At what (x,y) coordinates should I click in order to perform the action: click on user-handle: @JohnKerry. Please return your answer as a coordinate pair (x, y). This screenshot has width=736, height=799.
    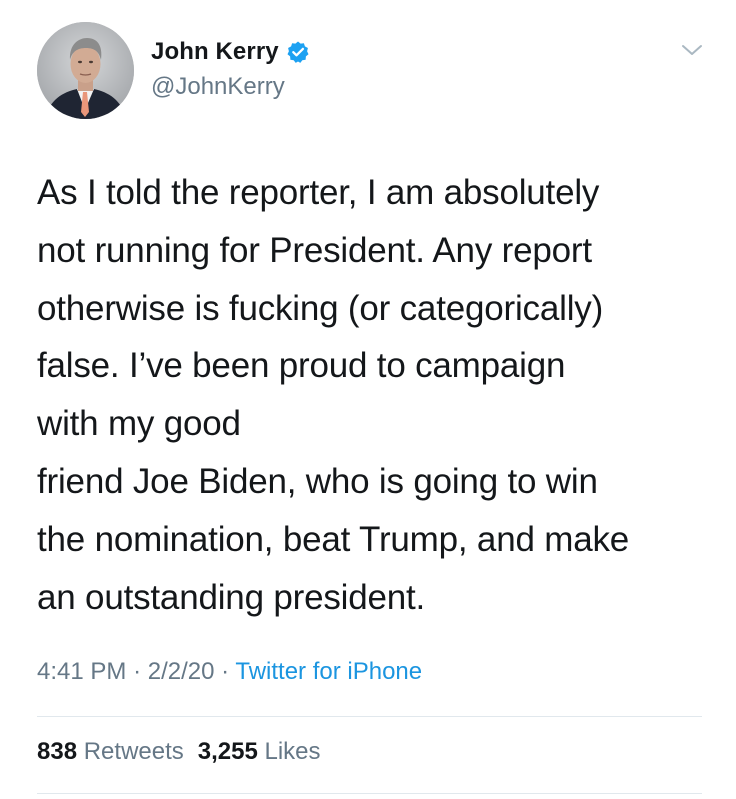
    Looking at the image, I should click on (218, 87).